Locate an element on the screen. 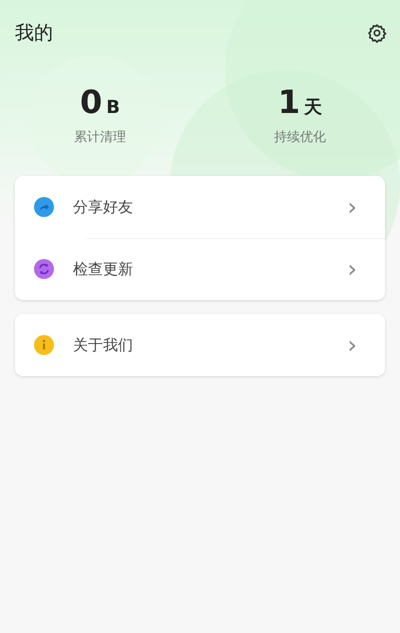 This screenshot has height=633, width=400. menu-item: 关于我们 › is located at coordinates (200, 345).